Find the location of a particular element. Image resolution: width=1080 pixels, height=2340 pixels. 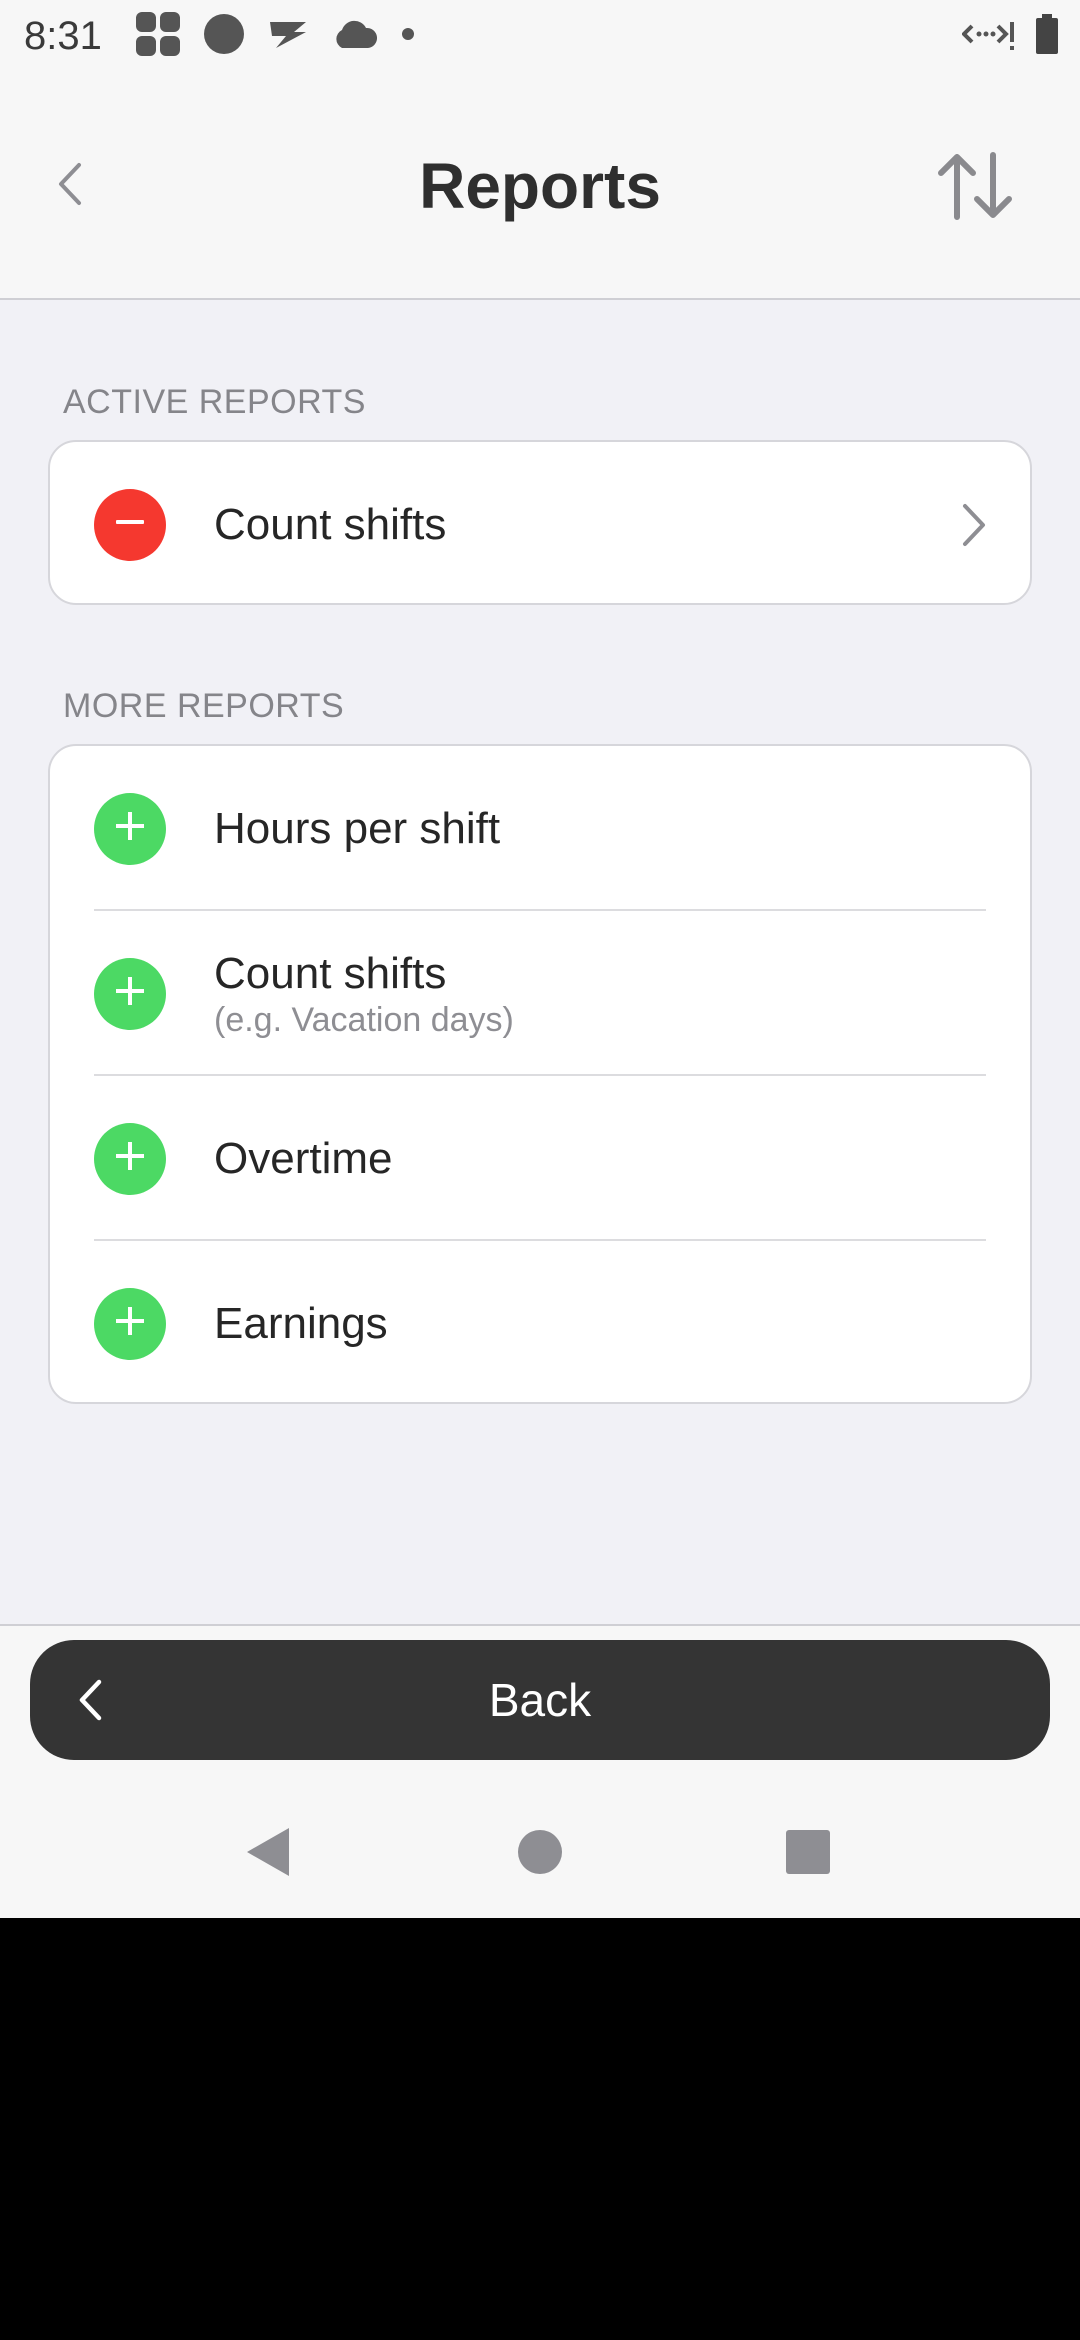

status-icons-left is located at coordinates (276, 36).